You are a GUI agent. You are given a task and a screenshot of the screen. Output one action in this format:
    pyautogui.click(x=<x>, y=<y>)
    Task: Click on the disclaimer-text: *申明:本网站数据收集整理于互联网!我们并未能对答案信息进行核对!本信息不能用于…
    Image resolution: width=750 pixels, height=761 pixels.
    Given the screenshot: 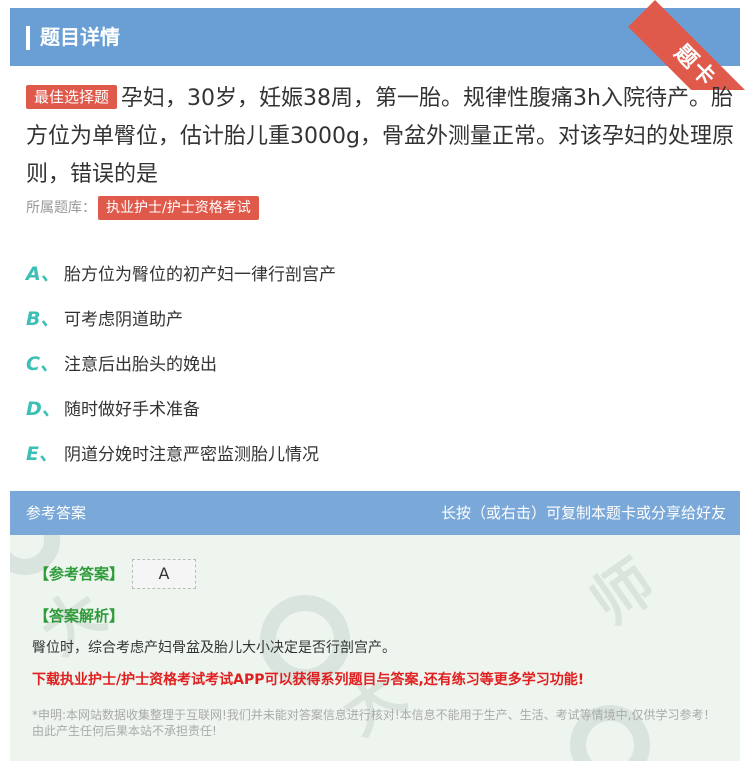 What is the action you would take?
    pyautogui.click(x=374, y=723)
    